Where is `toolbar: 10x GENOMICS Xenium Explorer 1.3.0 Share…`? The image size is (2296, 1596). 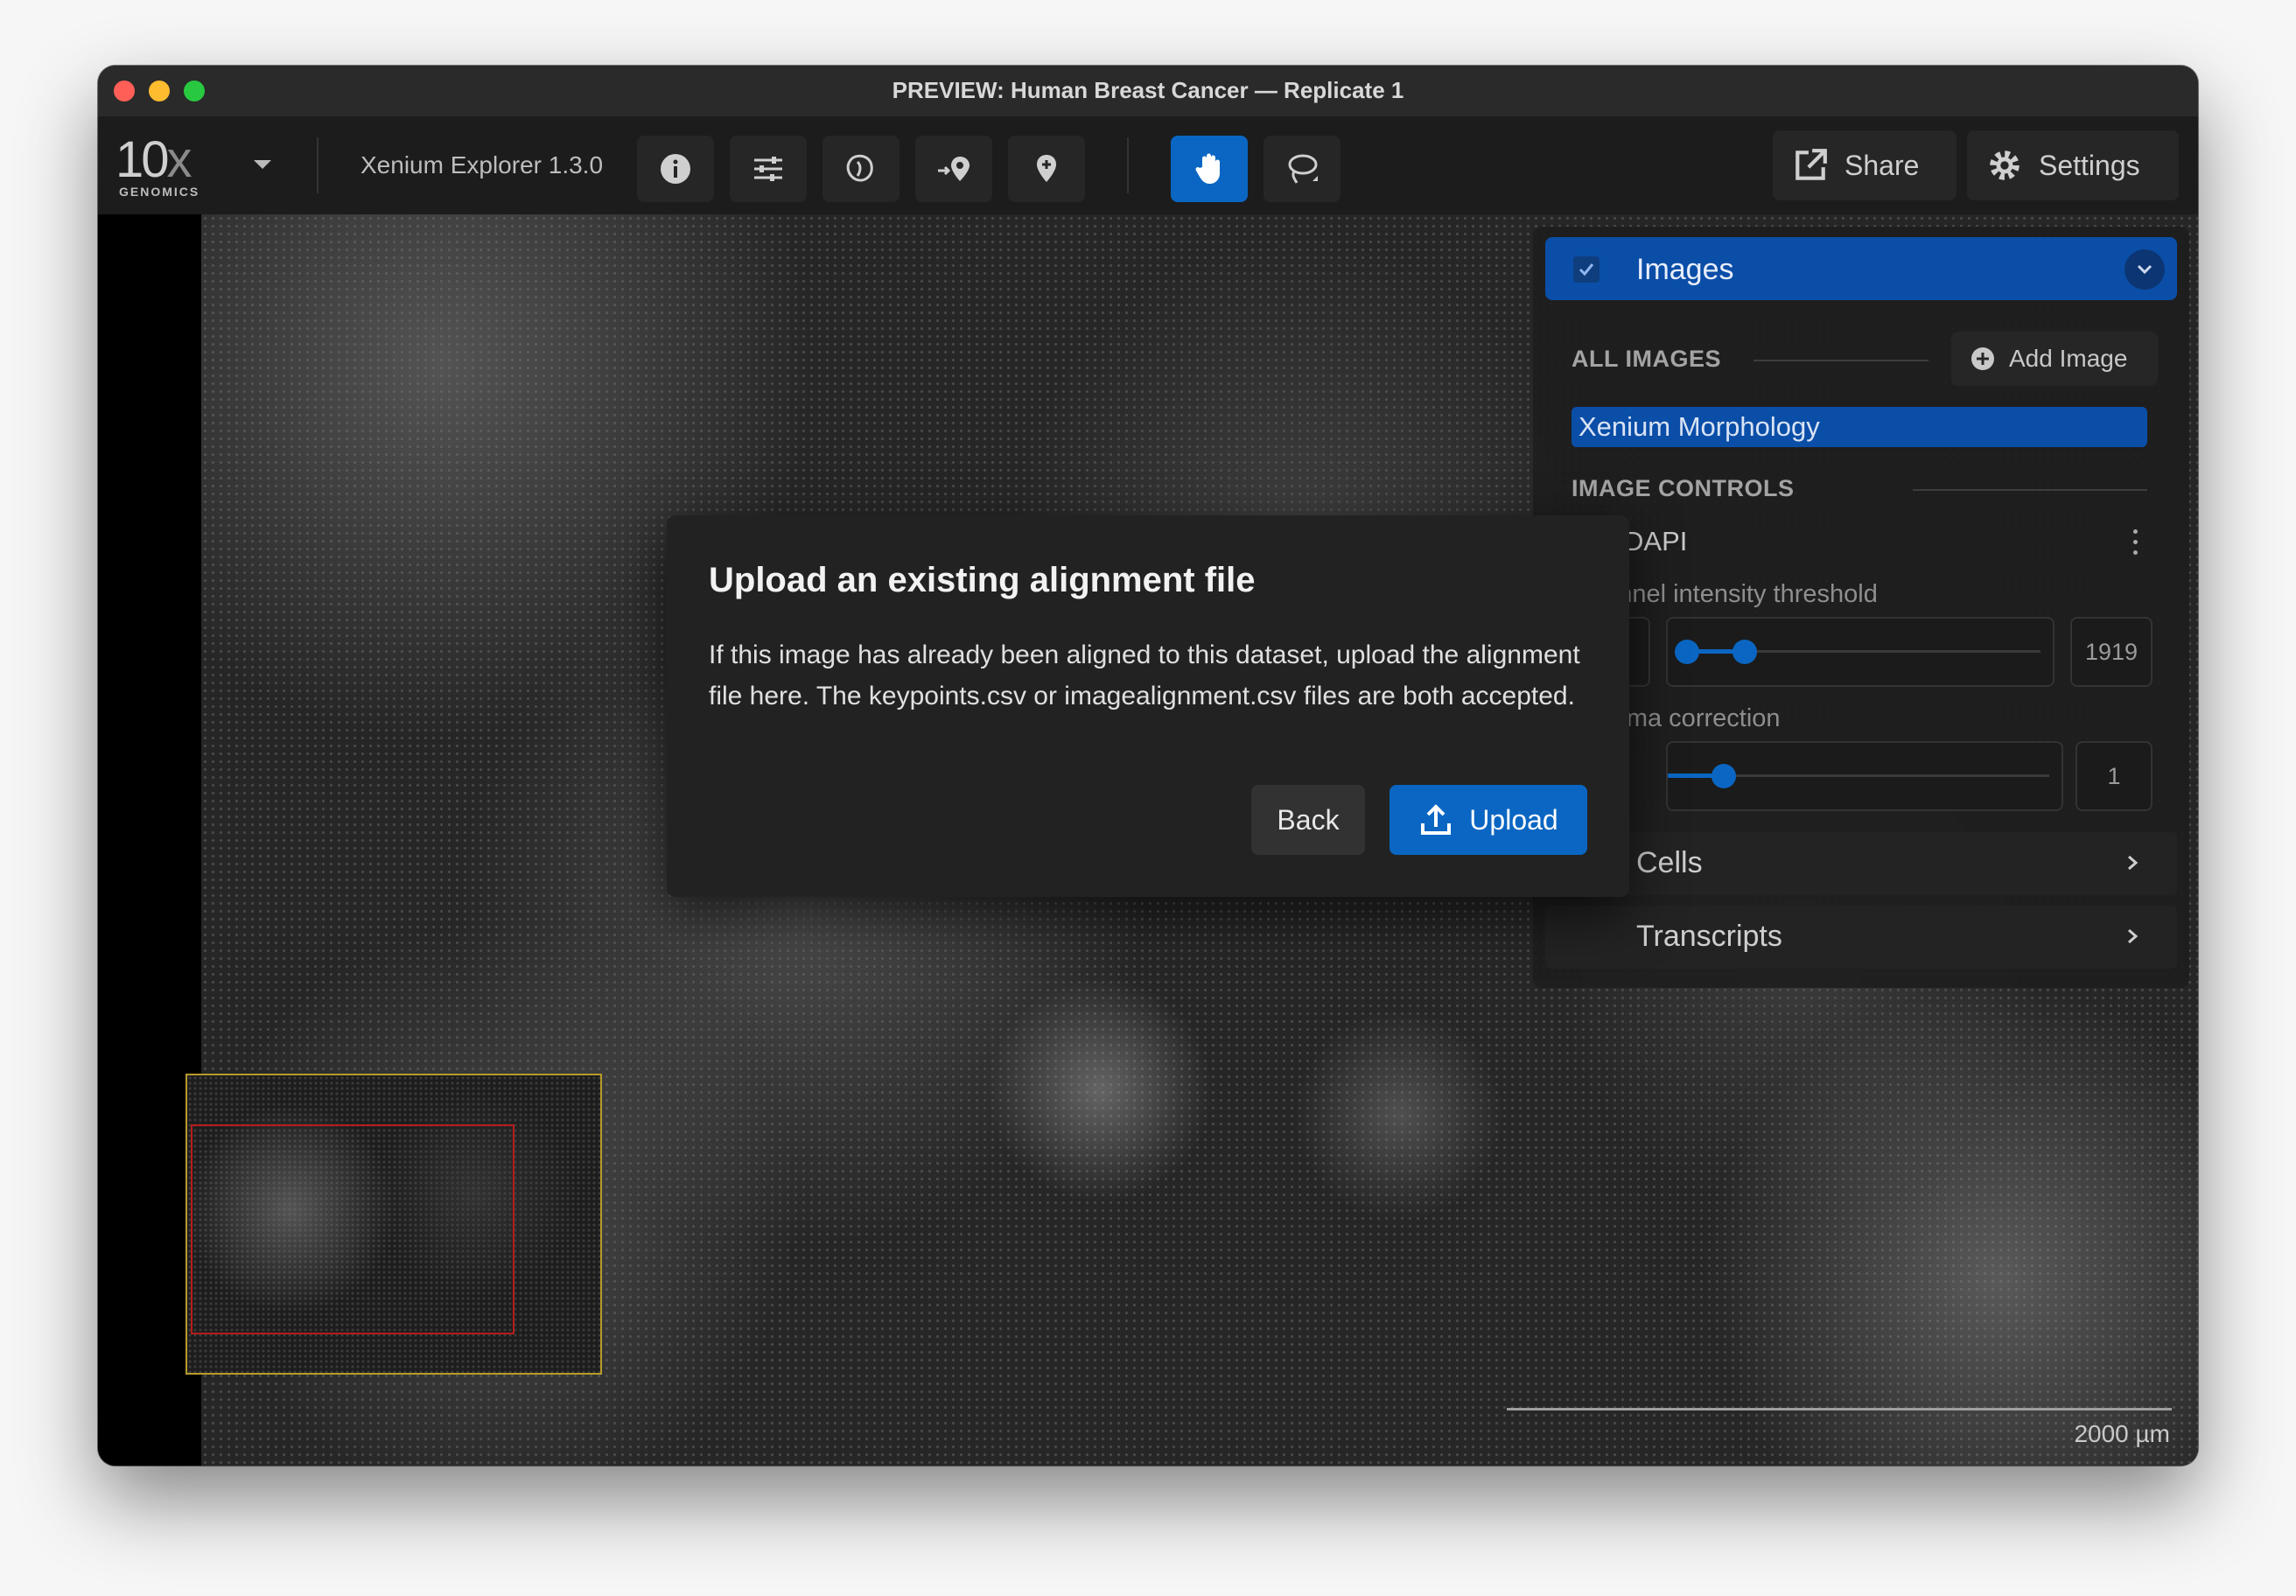 toolbar: 10x GENOMICS Xenium Explorer 1.3.0 Share… is located at coordinates (1148, 165).